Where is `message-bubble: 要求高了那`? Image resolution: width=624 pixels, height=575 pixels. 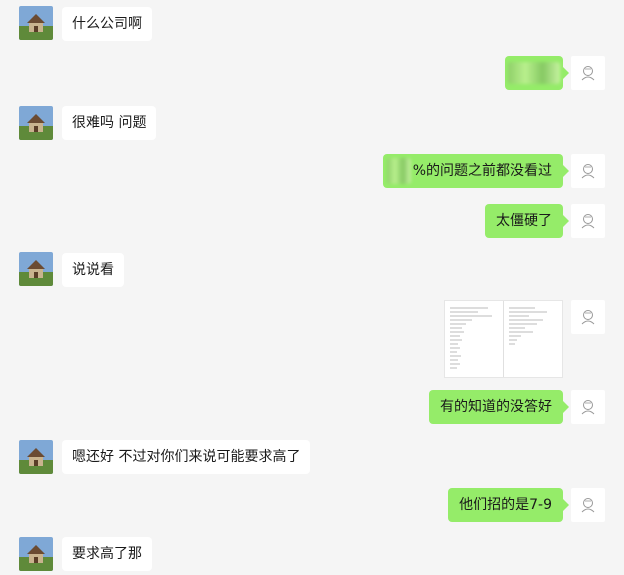
message-bubble: 要求高了那 is located at coordinates (107, 554).